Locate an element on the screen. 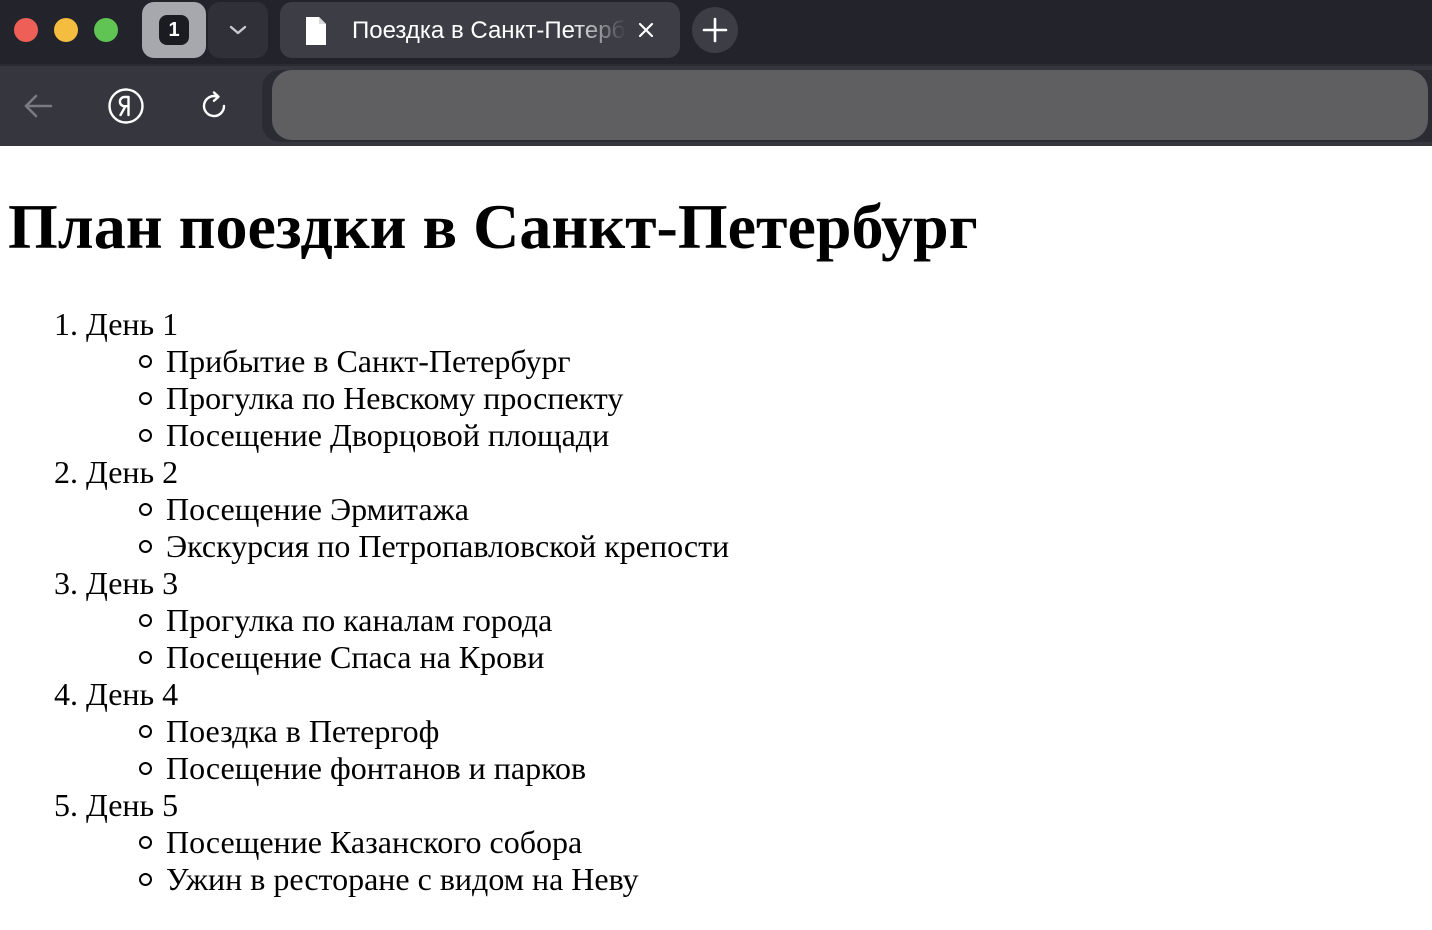  reload-button is located at coordinates (214, 106).